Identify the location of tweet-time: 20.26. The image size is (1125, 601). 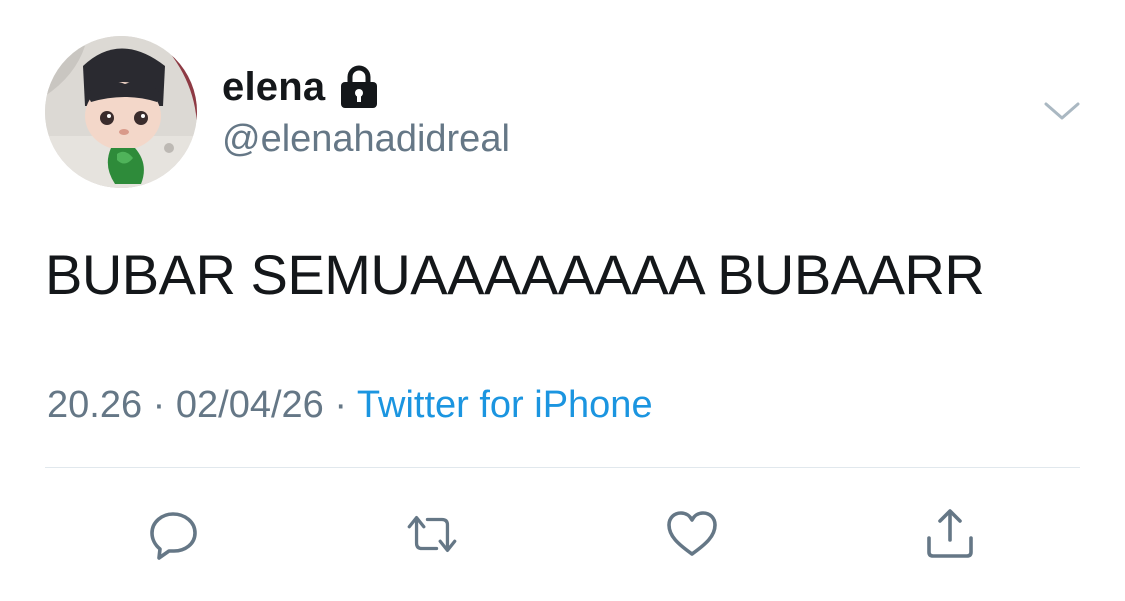
(95, 405).